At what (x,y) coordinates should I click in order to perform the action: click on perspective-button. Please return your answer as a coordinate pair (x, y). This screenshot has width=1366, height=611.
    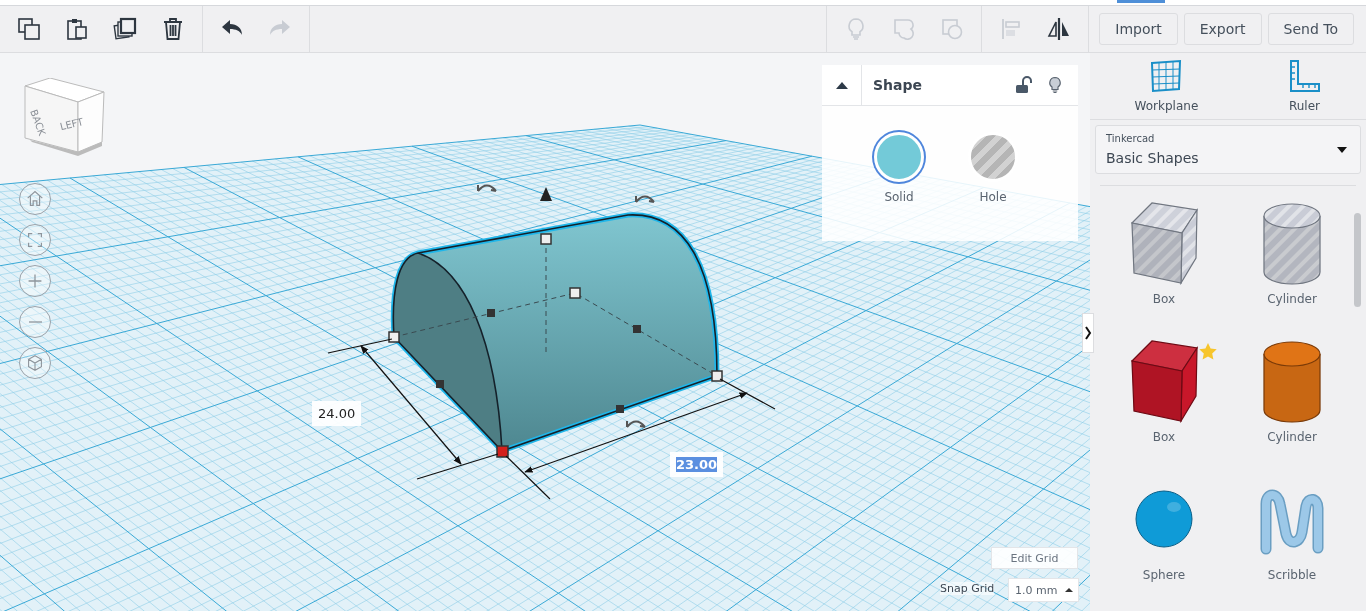
    Looking at the image, I should click on (35, 363).